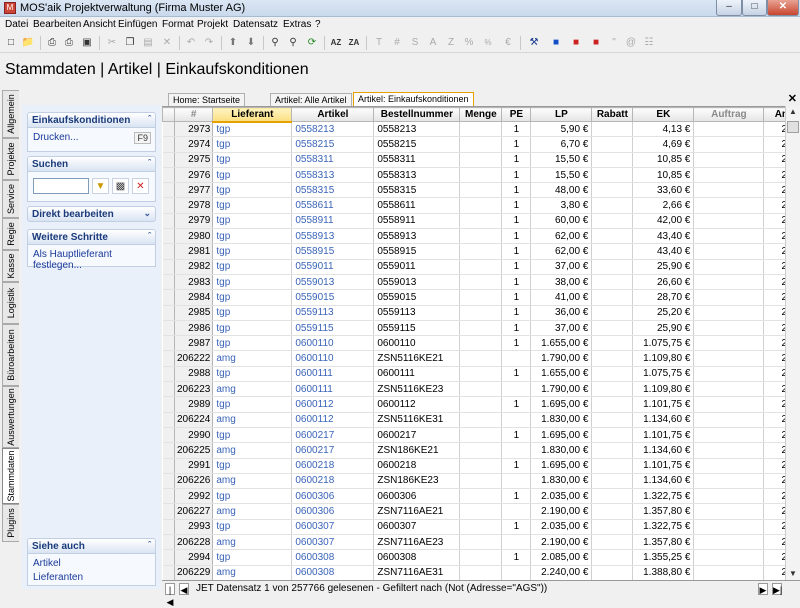 Image resolution: width=800 pixels, height=608 pixels. What do you see at coordinates (663, 358) in the screenshot?
I see `ek-cell: 1.109,80 €` at bounding box center [663, 358].